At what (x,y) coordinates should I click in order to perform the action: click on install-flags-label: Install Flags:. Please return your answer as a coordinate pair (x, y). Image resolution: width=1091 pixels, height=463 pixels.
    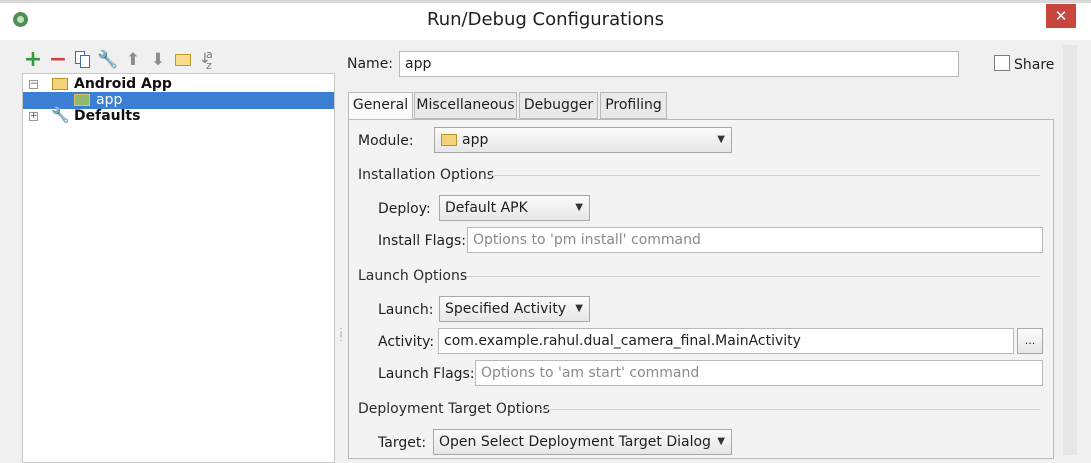
    Looking at the image, I should click on (422, 241).